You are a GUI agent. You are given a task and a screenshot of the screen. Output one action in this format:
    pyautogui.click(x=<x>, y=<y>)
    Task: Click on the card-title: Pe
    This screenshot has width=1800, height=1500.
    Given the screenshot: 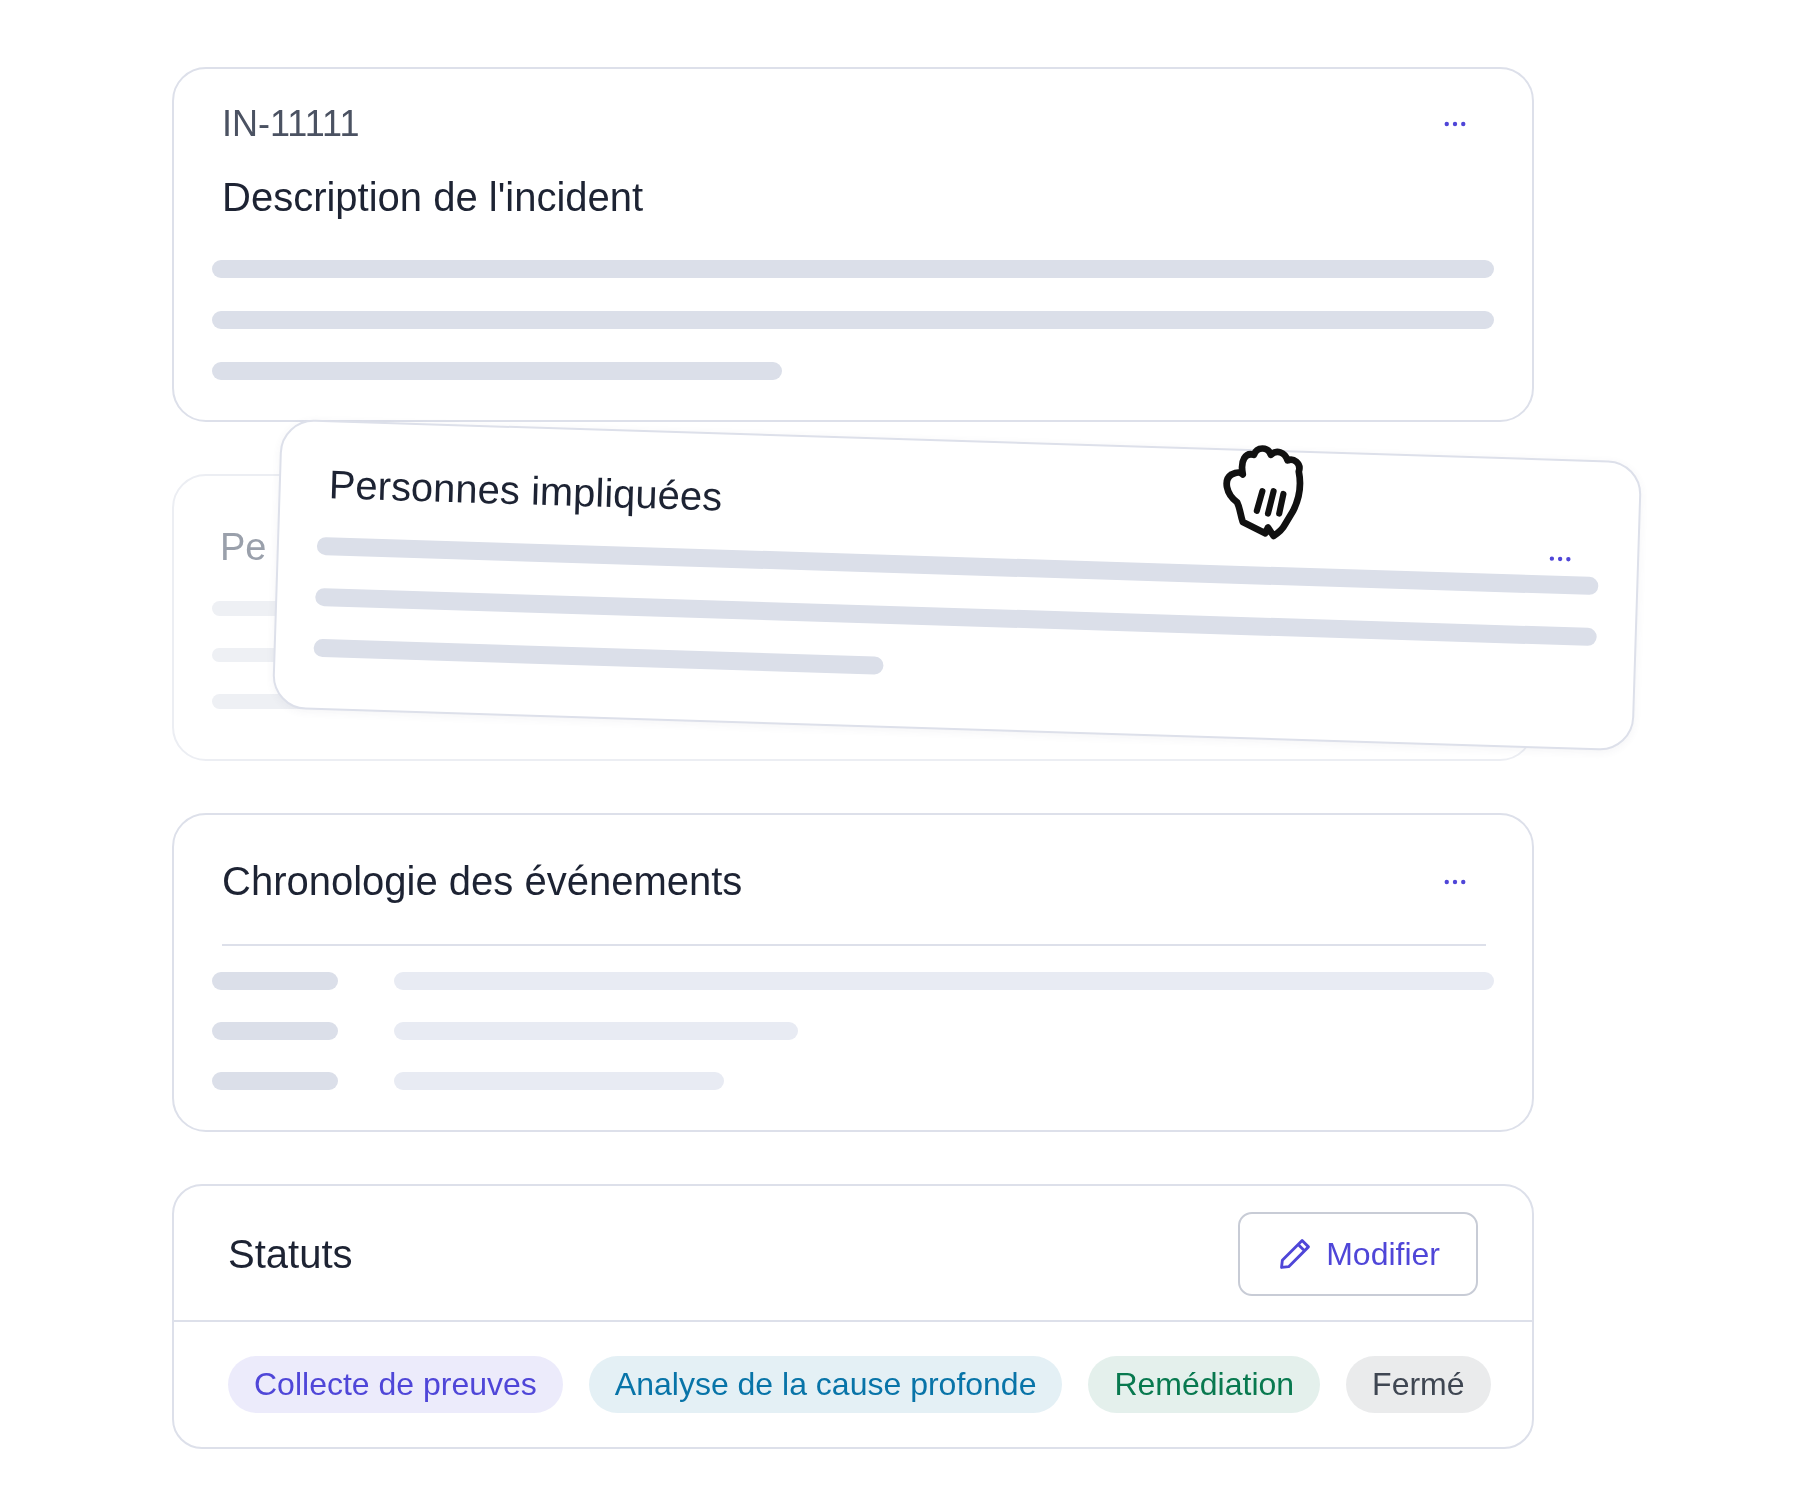 What is the action you would take?
    pyautogui.click(x=243, y=547)
    